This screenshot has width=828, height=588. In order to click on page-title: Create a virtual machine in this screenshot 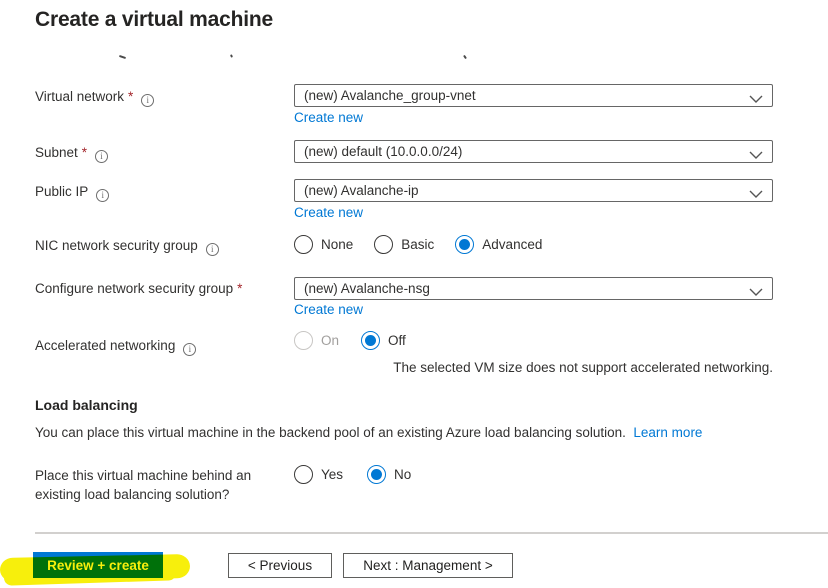, I will do `click(154, 19)`.